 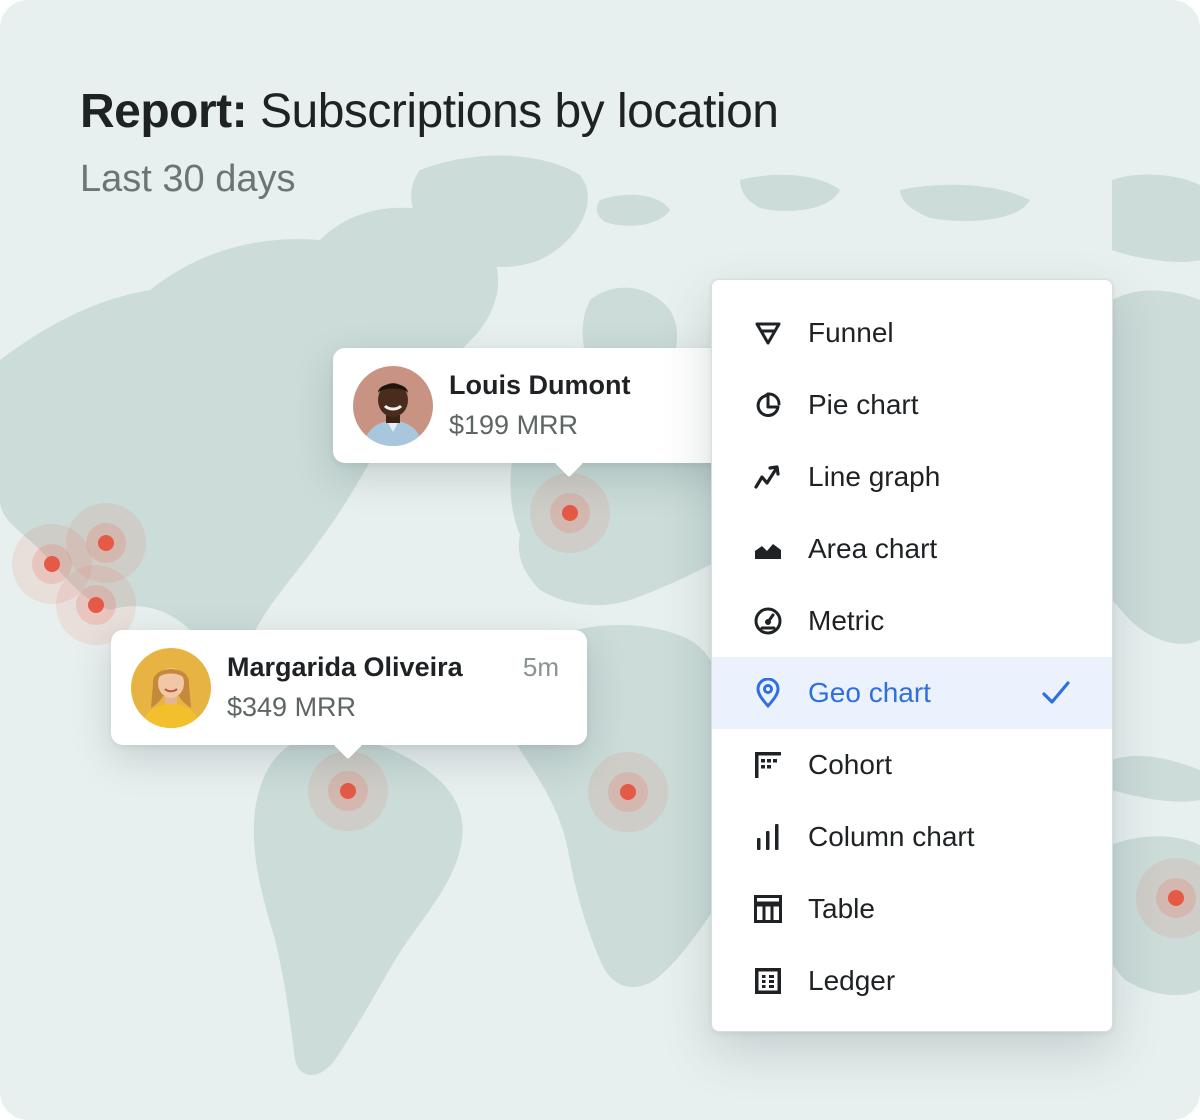 I want to click on menu-item-geo-chart: Geo chart, so click(x=912, y=693).